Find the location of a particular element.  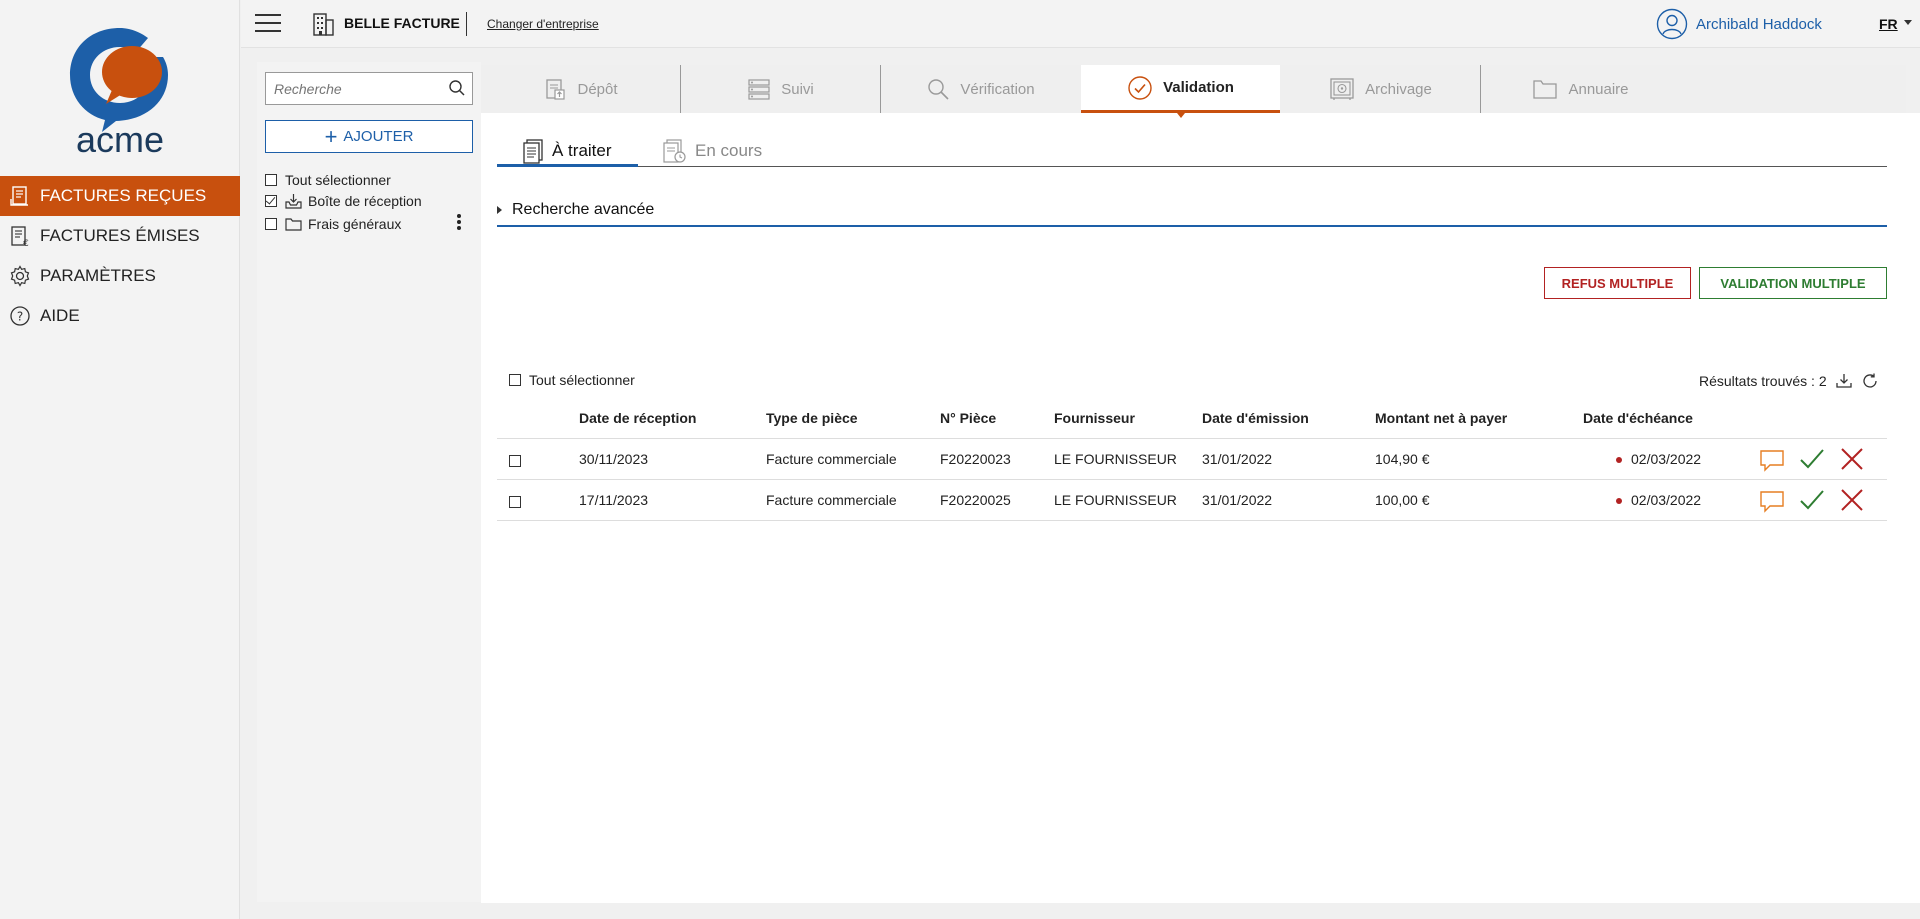

plus-icon: + is located at coordinates (331, 136).